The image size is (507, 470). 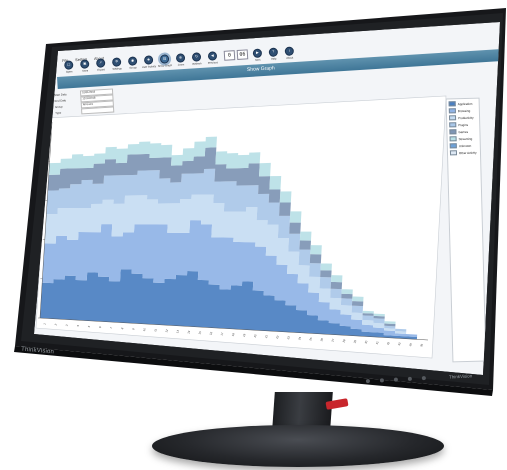 I want to click on legend-item: Other Activity, so click(x=463, y=152).